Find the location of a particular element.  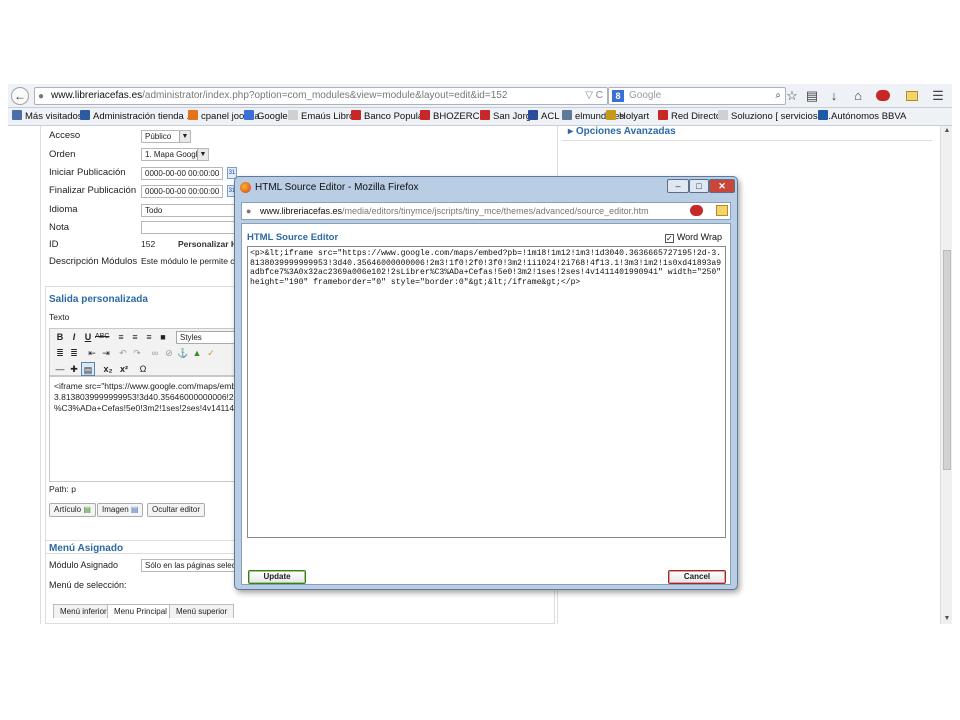

maximize-button: □ is located at coordinates (699, 186).